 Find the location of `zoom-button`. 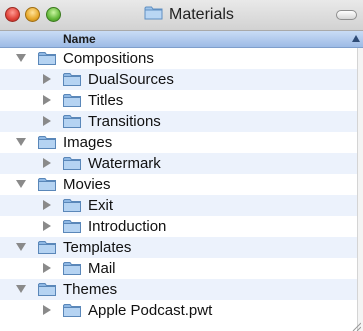

zoom-button is located at coordinates (53, 14).